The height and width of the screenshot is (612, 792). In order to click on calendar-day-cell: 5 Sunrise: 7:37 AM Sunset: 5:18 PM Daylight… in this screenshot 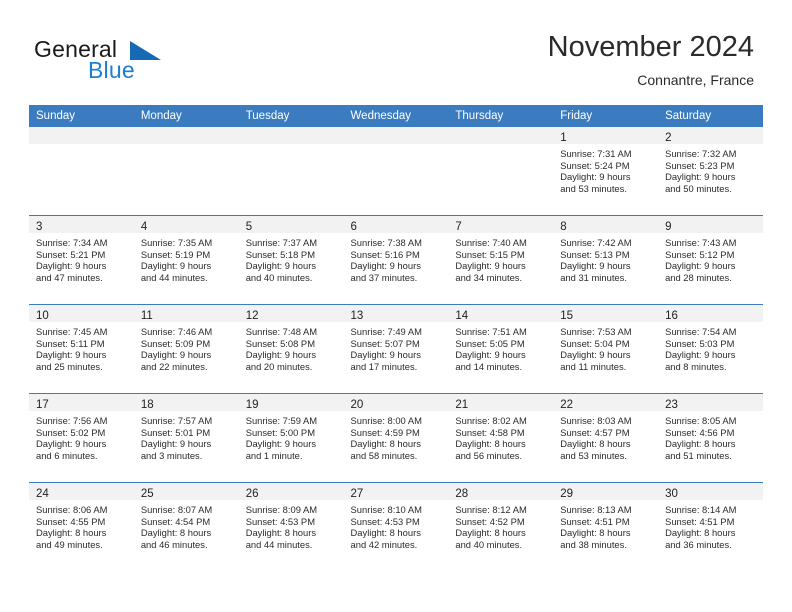, I will do `click(291, 260)`.